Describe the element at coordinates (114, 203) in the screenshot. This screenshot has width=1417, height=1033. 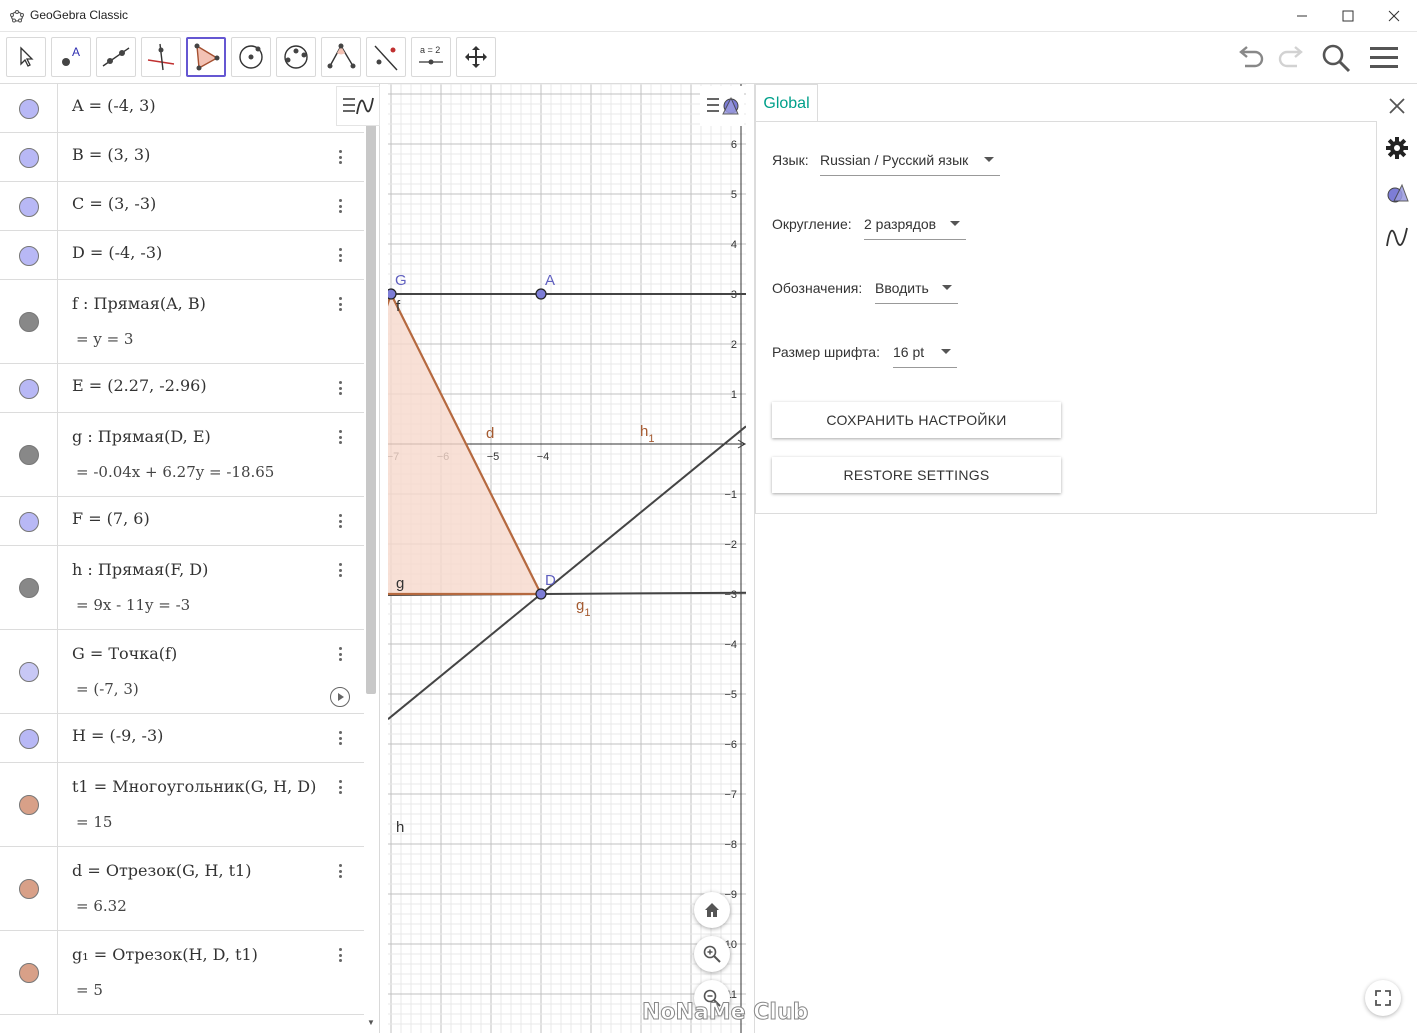
I see `algebra-definition: C = (3, -3)` at that location.